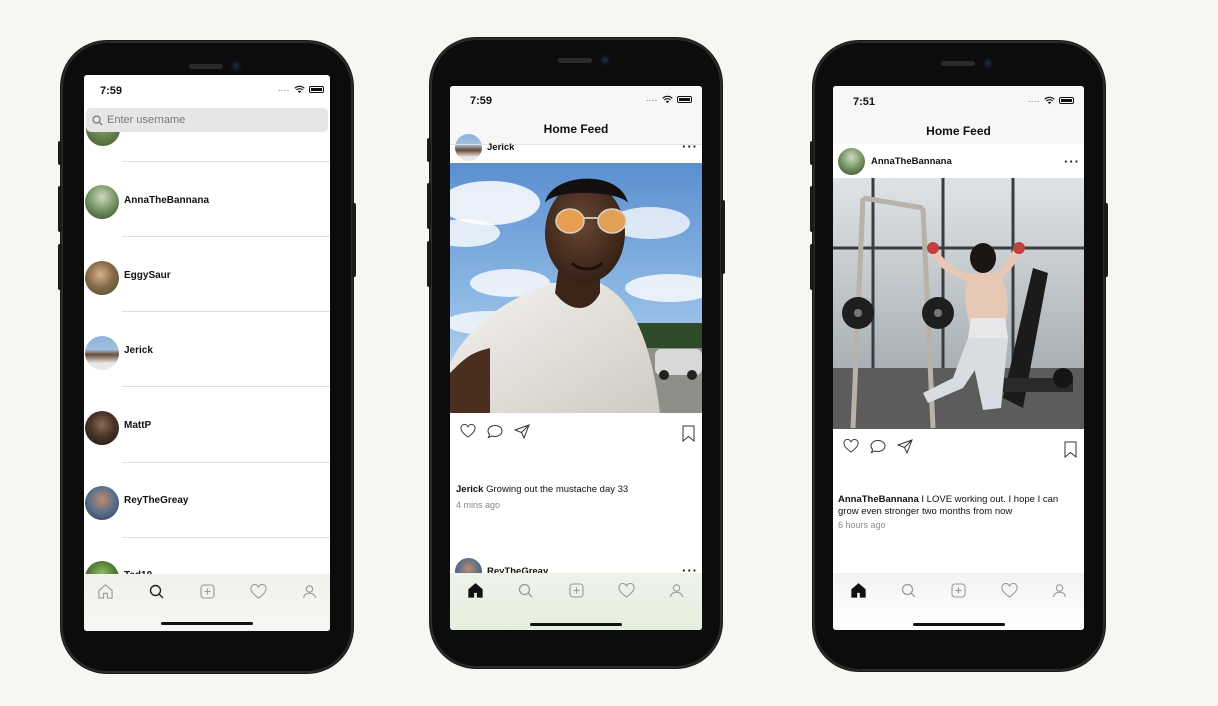 The height and width of the screenshot is (706, 1218). I want to click on username: ReyTheGreay, so click(156, 500).